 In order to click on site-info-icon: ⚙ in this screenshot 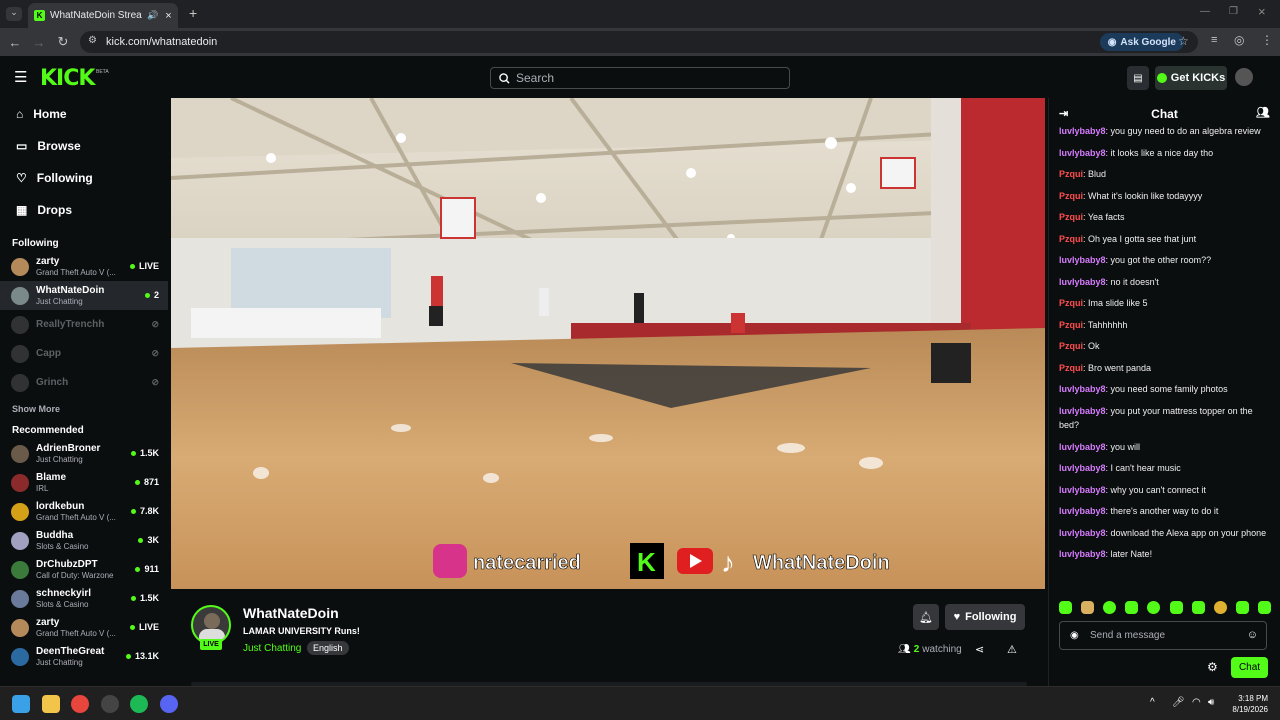, I will do `click(92, 40)`.